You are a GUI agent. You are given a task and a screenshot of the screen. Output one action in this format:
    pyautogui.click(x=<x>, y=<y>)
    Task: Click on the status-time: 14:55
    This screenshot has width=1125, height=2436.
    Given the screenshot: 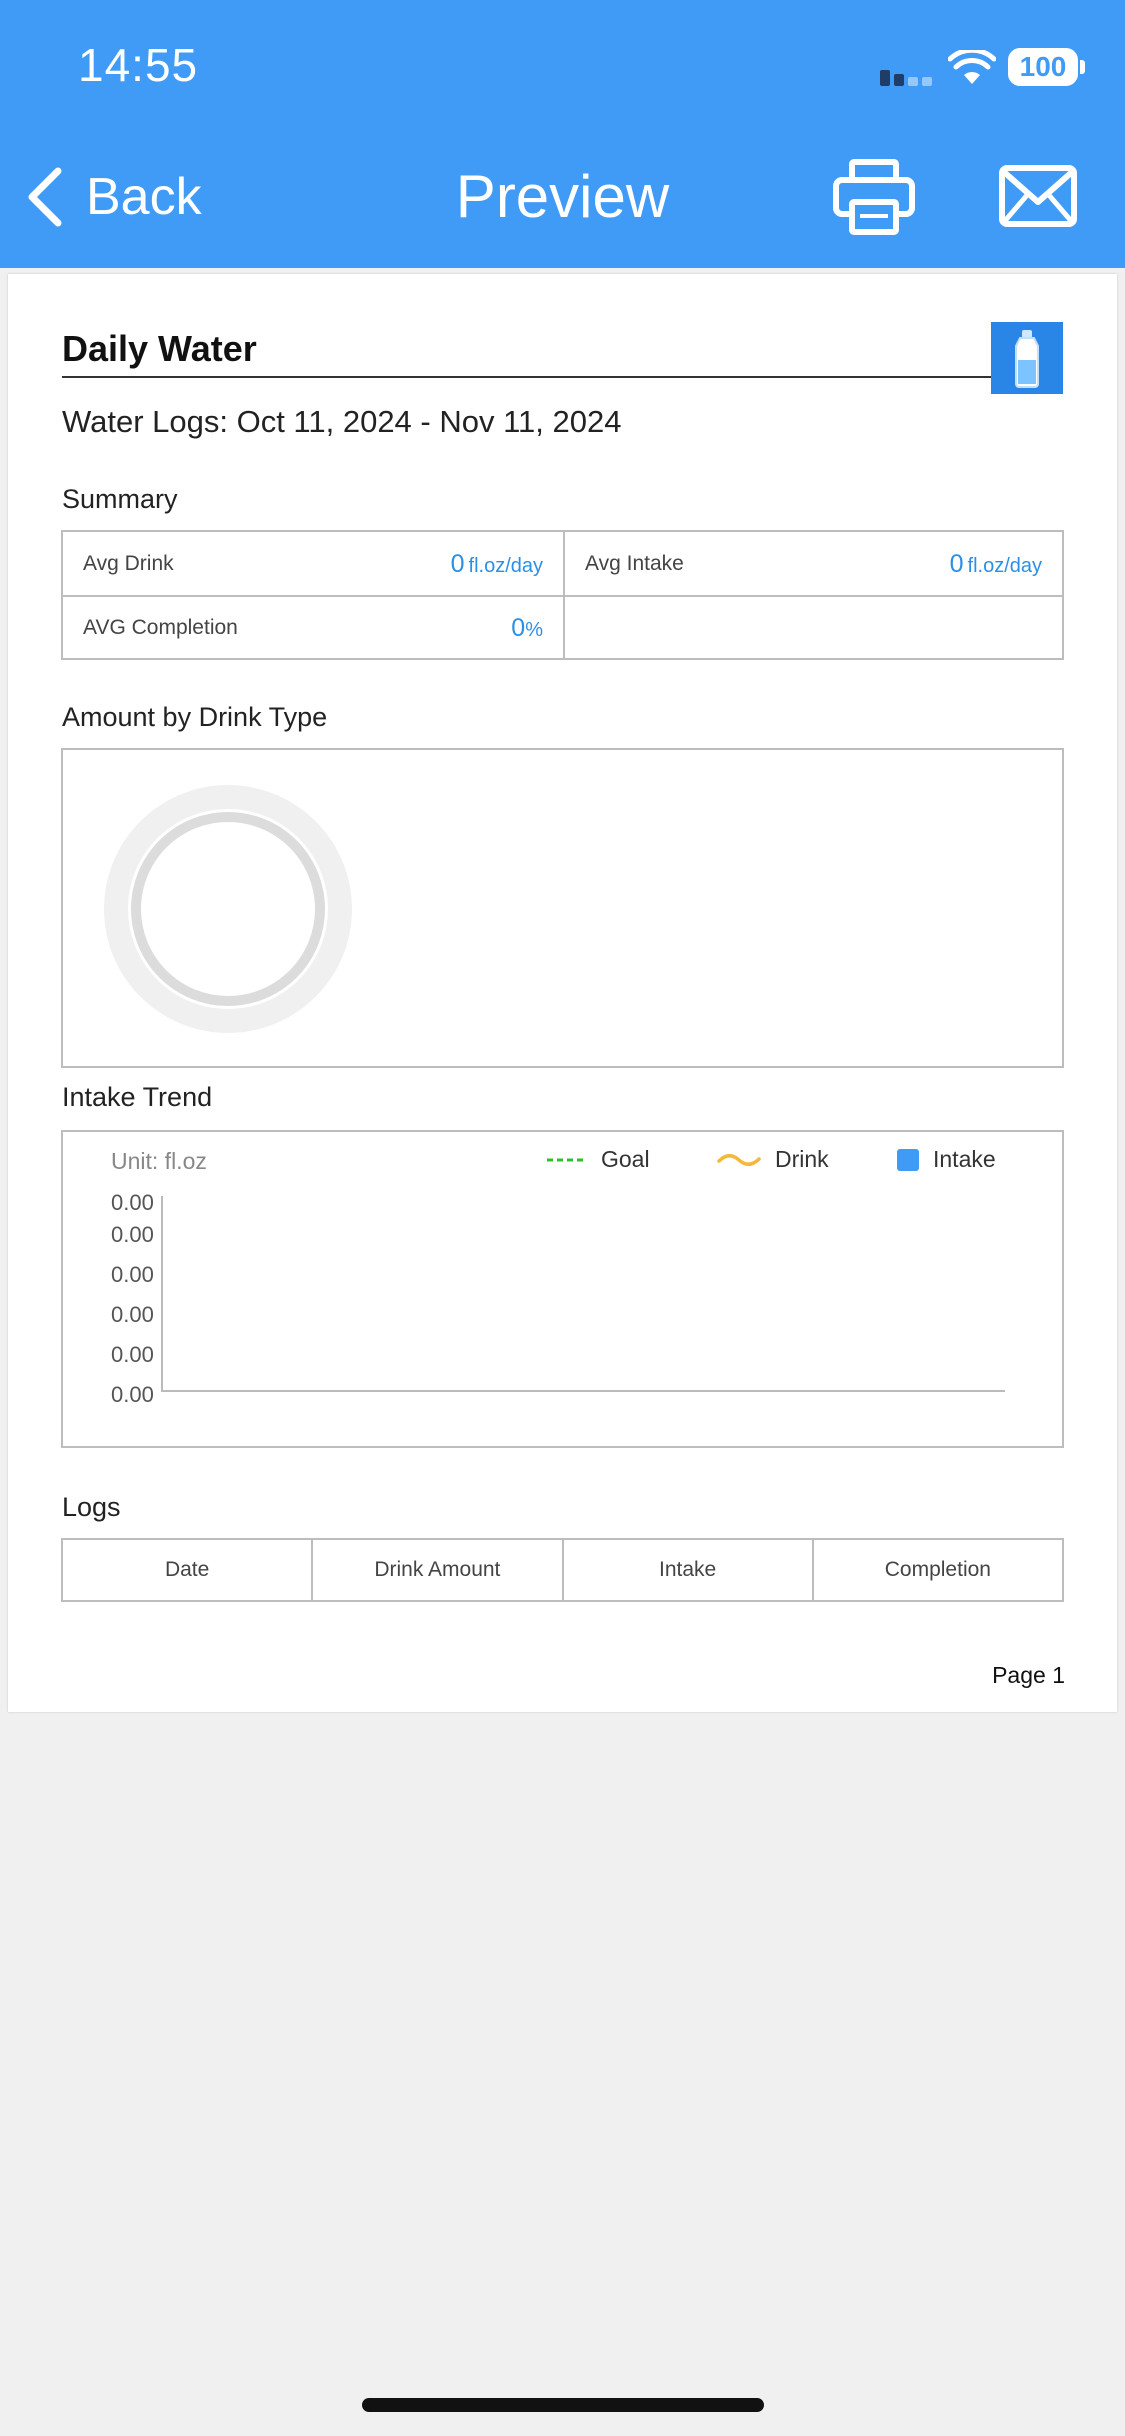 What is the action you would take?
    pyautogui.click(x=138, y=65)
    